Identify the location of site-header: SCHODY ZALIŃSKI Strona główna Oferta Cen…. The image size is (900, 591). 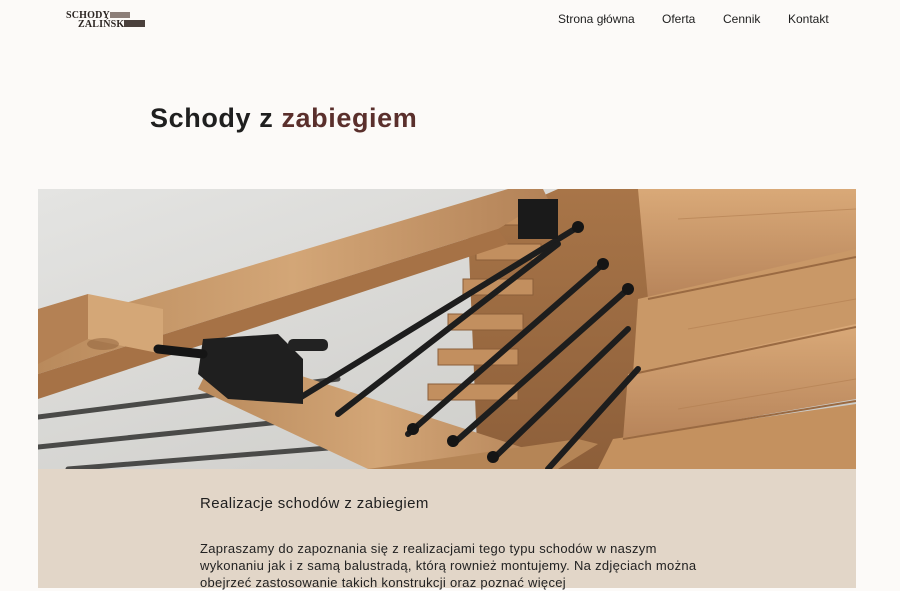
(450, 20).